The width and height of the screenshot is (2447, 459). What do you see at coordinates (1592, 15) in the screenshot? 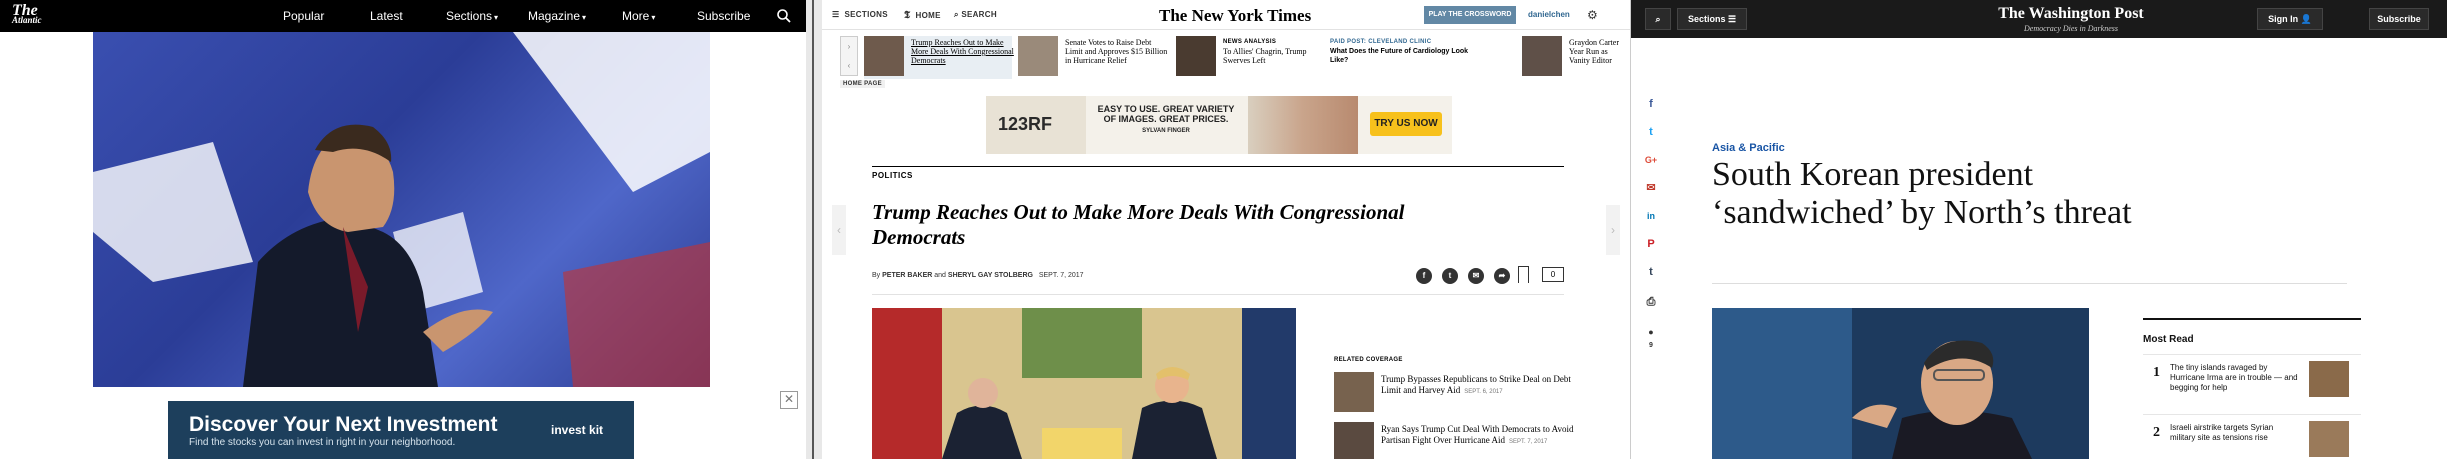
I see `gear-icon: ⚙` at bounding box center [1592, 15].